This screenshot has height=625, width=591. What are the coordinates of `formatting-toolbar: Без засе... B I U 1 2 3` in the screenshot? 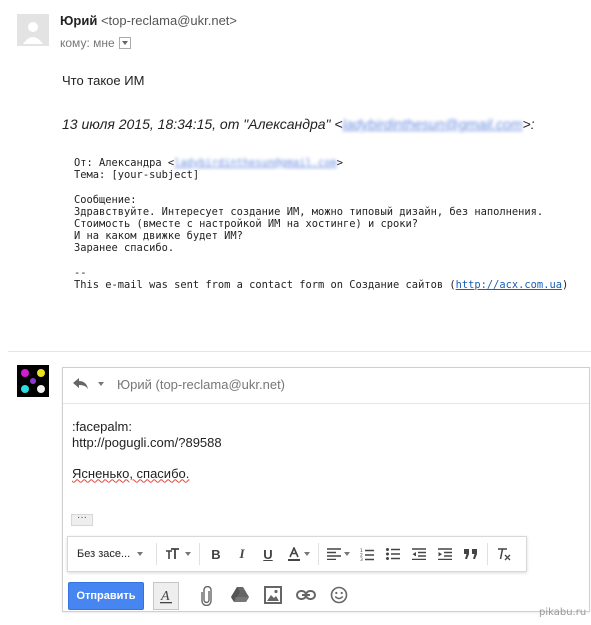 It's located at (297, 554).